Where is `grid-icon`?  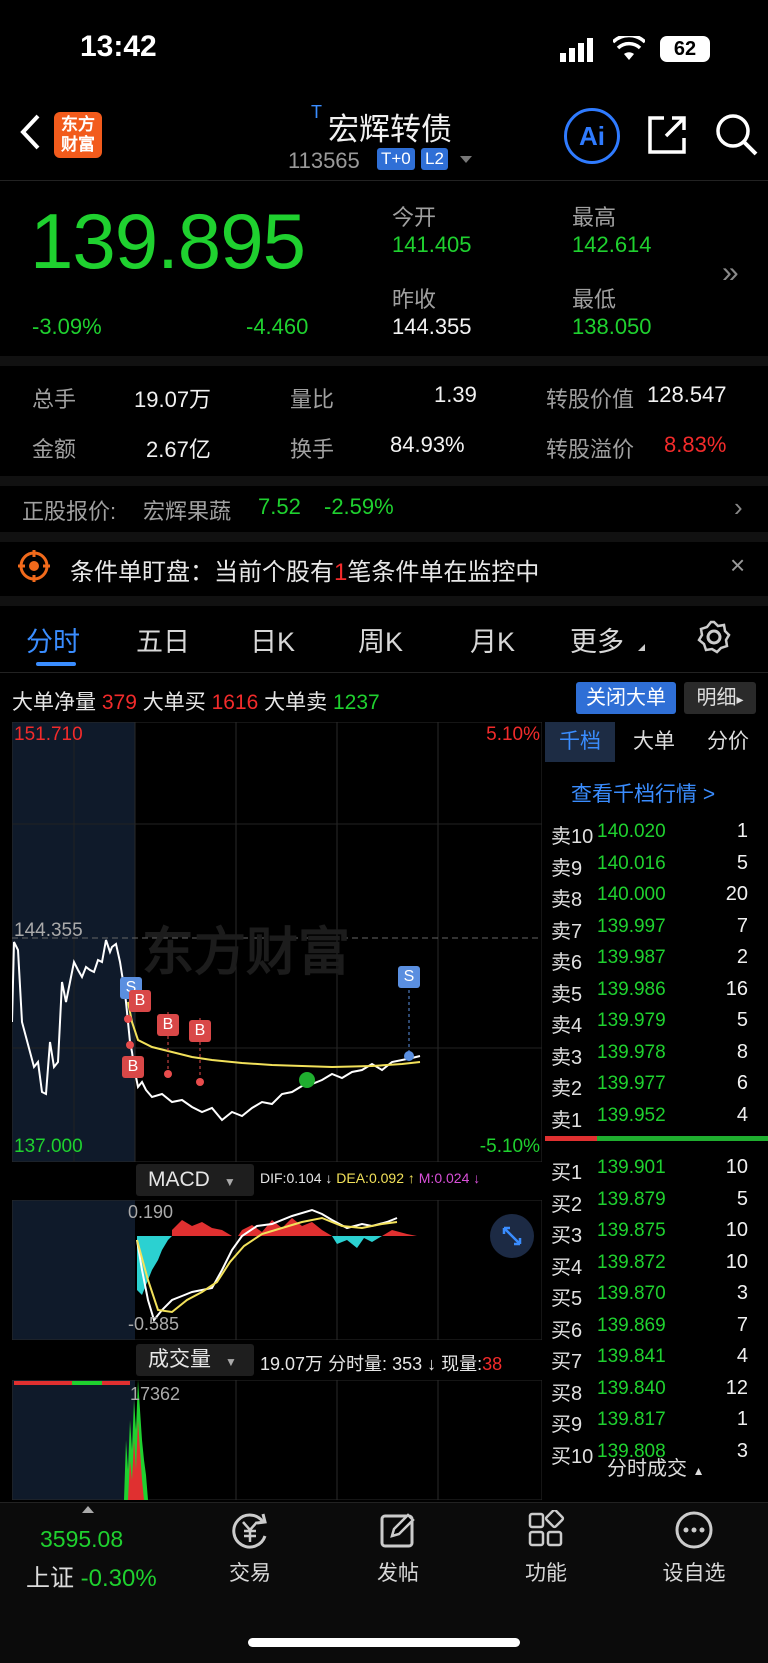
grid-icon is located at coordinates (546, 1527).